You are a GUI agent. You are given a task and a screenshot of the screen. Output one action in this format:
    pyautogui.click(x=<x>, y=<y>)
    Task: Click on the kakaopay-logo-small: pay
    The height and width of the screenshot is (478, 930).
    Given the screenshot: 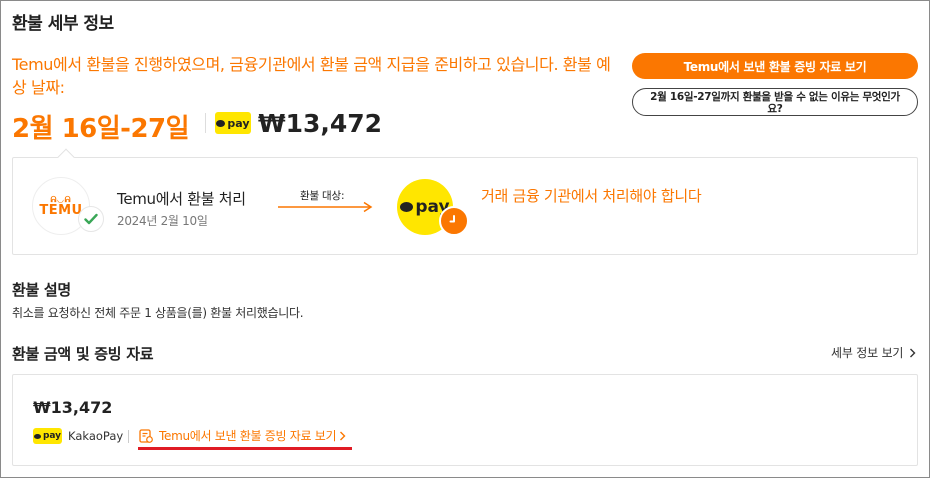 What is the action you would take?
    pyautogui.click(x=47, y=436)
    